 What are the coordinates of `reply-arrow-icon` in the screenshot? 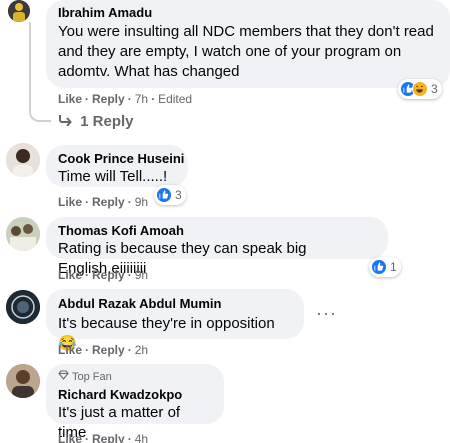 It's located at (65, 121).